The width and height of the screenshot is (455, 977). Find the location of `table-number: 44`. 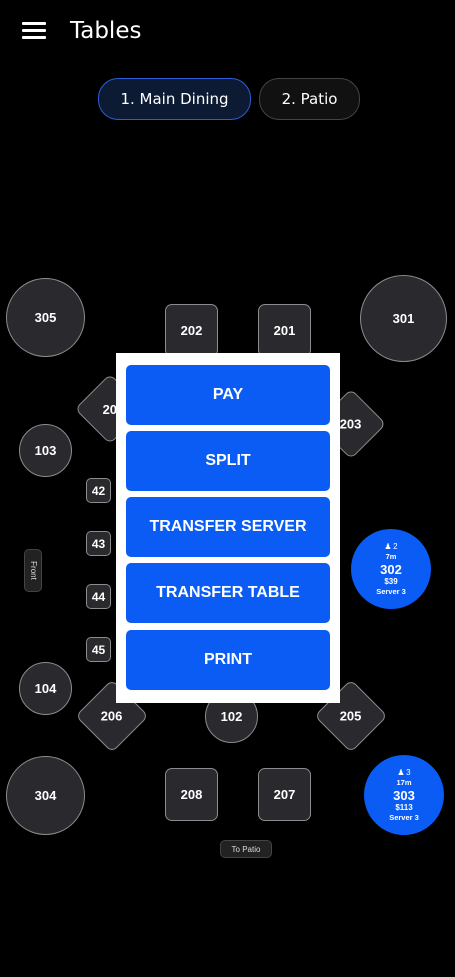

table-number: 44 is located at coordinates (98, 596).